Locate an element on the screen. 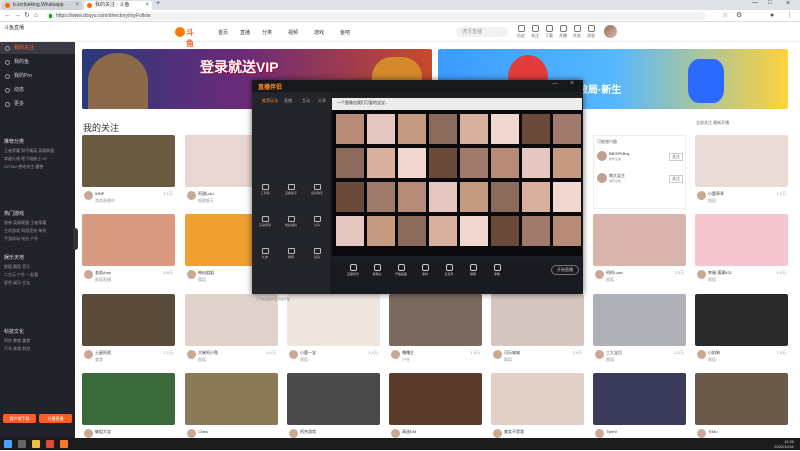  streamer-name: 幸福 满满521 is located at coordinates (735, 273).